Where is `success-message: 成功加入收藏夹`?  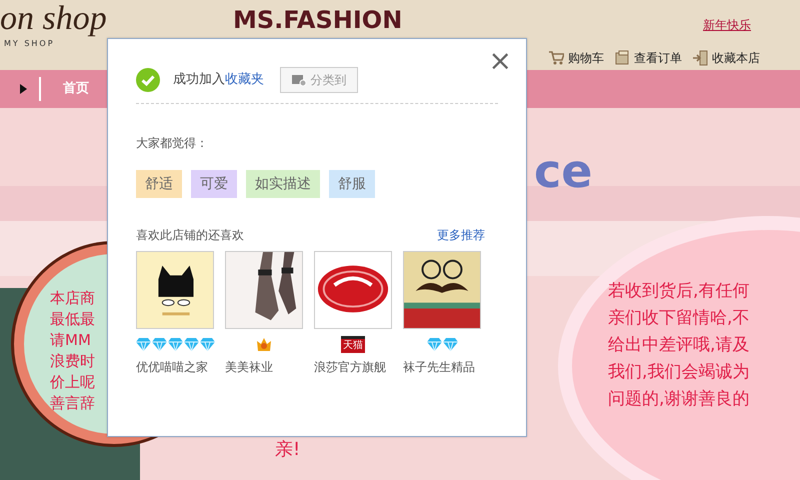 success-message: 成功加入收藏夹 is located at coordinates (218, 80).